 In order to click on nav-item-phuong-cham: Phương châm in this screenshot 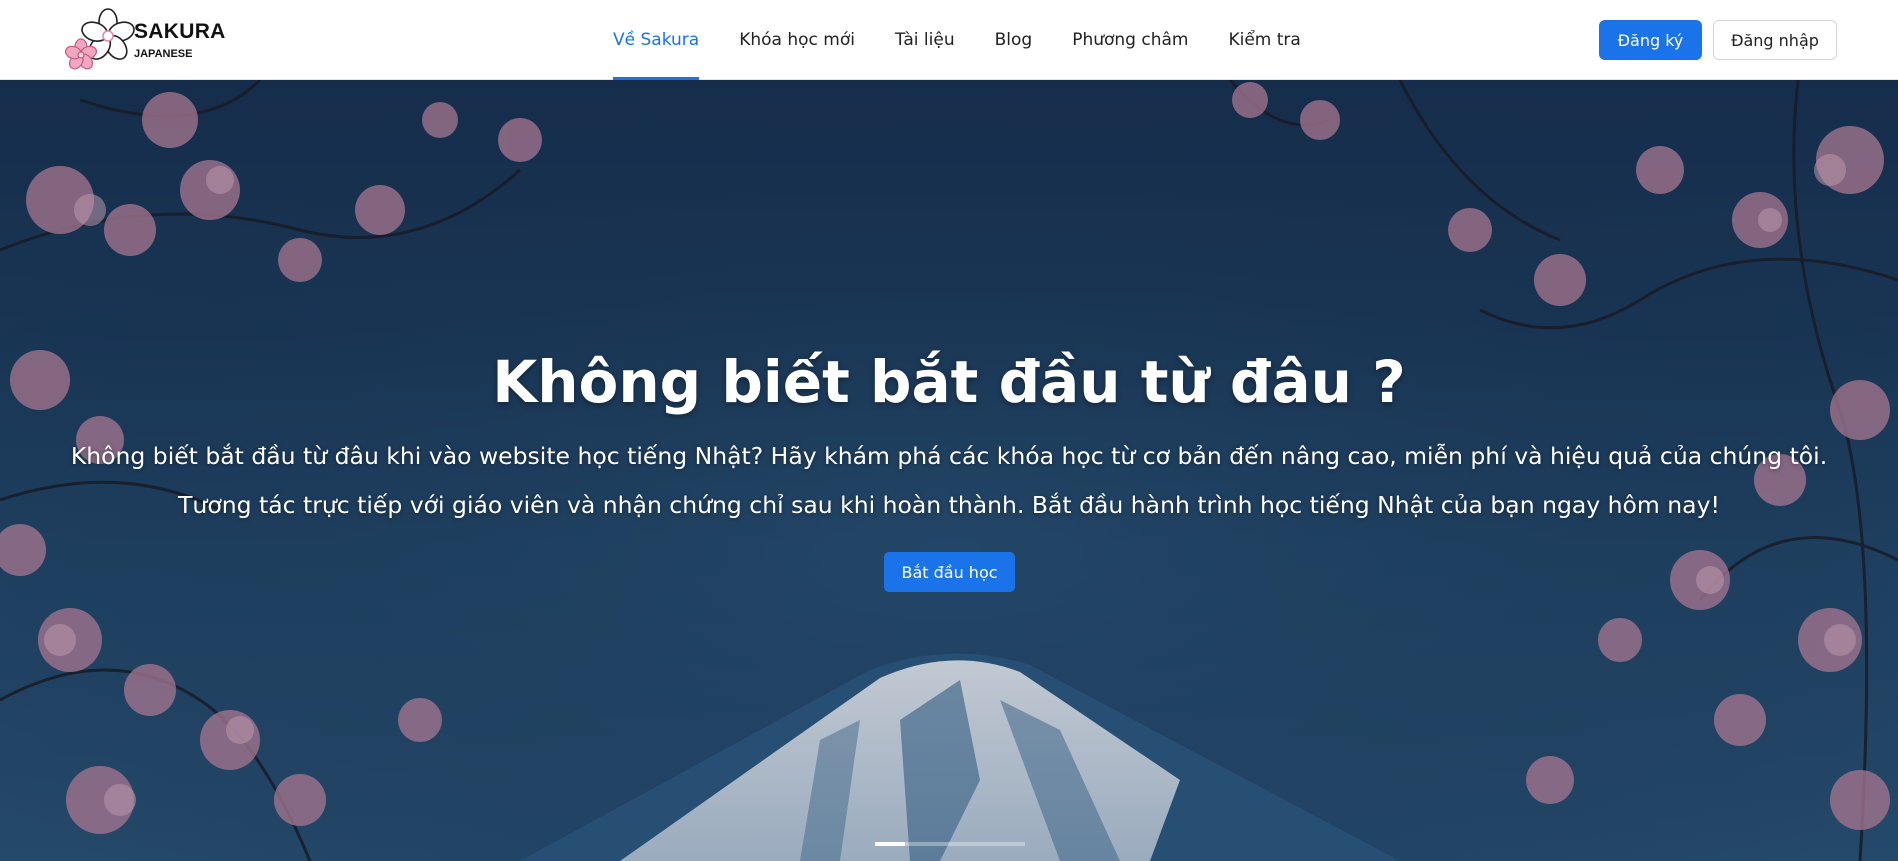, I will do `click(1130, 40)`.